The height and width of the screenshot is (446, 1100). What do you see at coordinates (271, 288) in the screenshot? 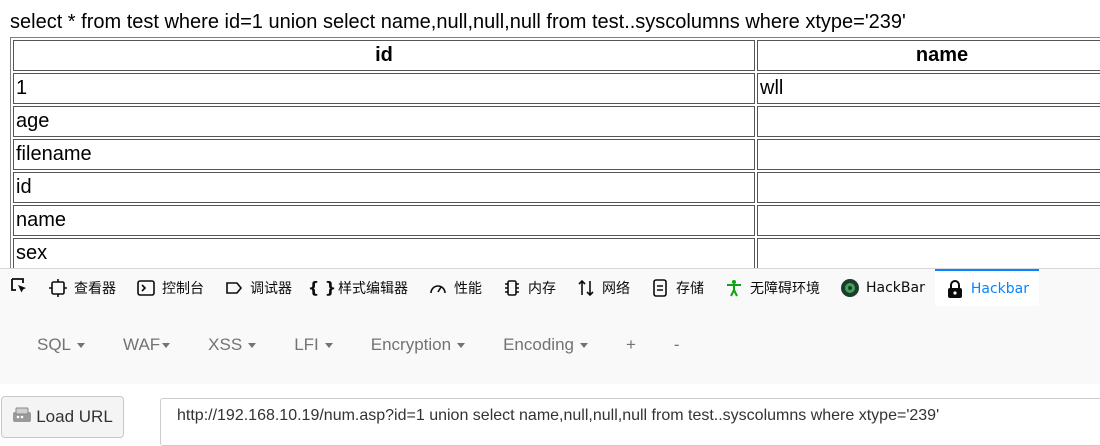
I see `tab-label: 调试器` at bounding box center [271, 288].